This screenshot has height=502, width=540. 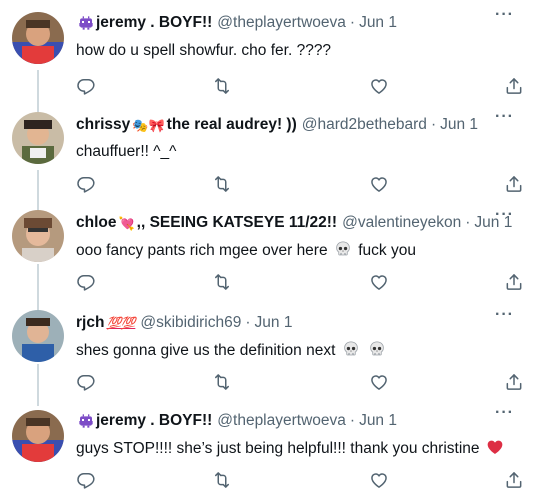 I want to click on display-name-suffix: ,, SEEING KATSEYE 11/22!!, so click(x=237, y=223).